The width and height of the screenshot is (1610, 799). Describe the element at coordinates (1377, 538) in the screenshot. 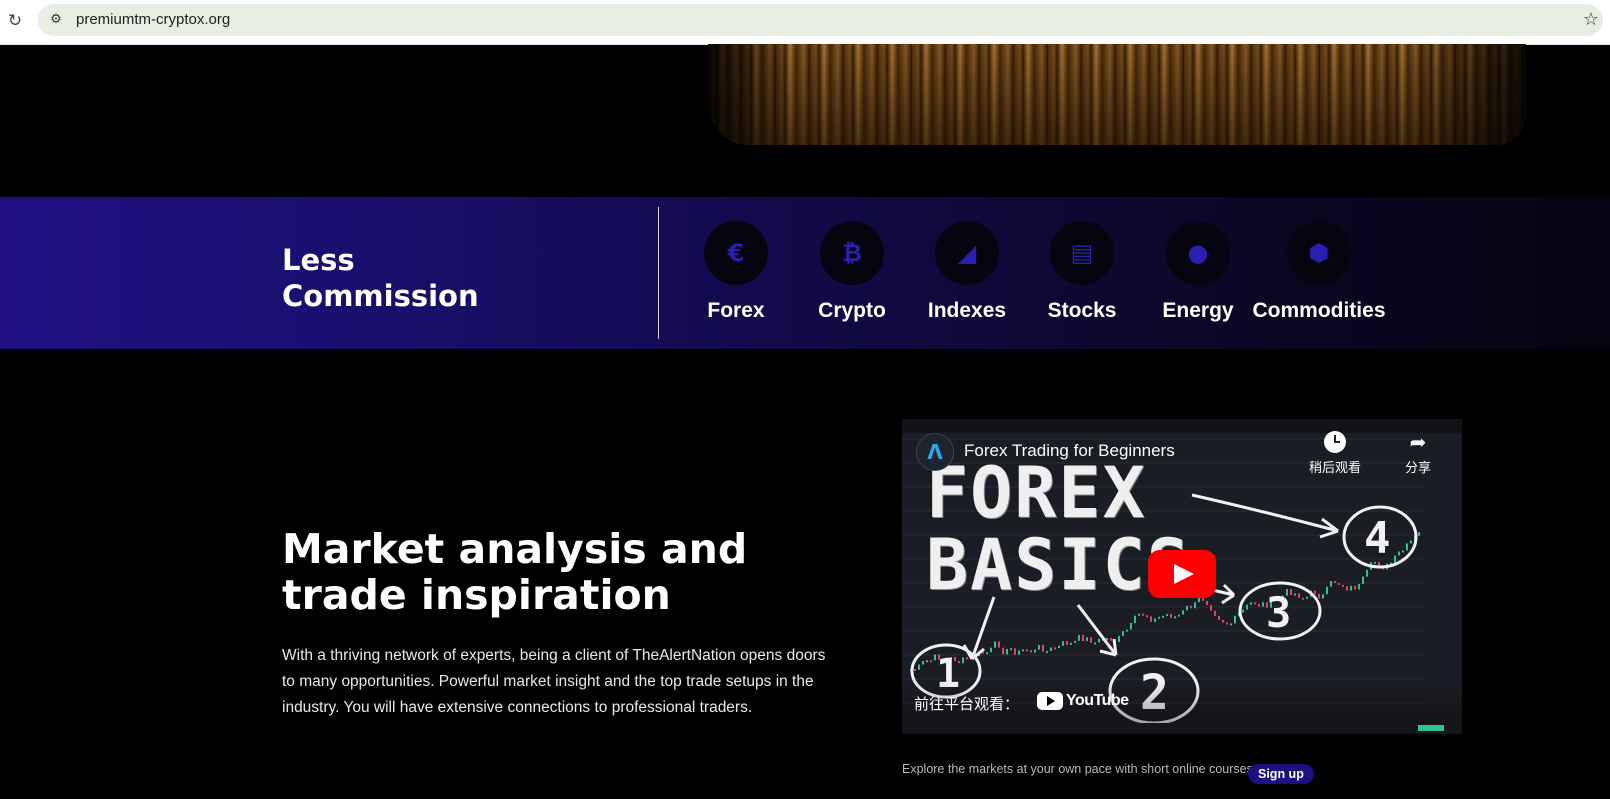

I see `doodle-number-4: 4` at that location.